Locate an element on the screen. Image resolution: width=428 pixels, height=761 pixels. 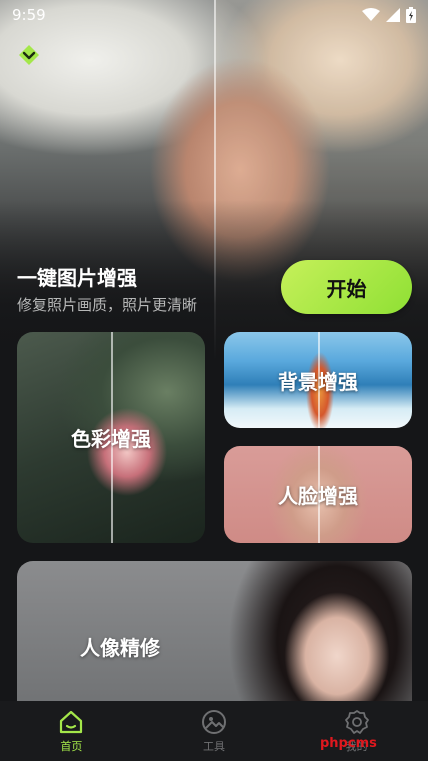
color-enhance-card: 色彩增强 is located at coordinates (111, 437).